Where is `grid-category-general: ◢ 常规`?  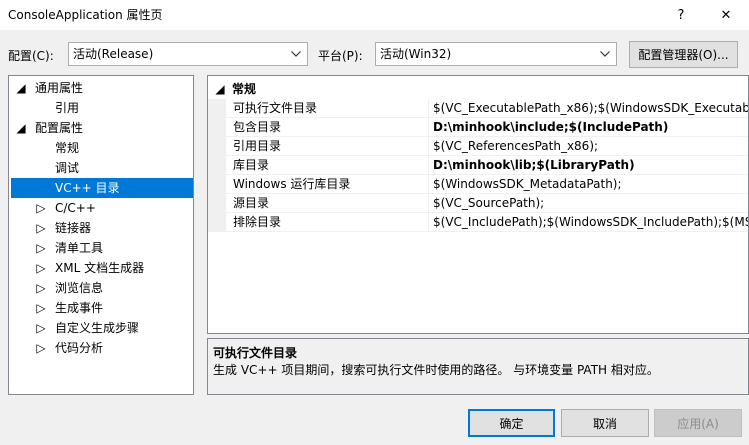
grid-category-general: ◢ 常规 is located at coordinates (478, 89).